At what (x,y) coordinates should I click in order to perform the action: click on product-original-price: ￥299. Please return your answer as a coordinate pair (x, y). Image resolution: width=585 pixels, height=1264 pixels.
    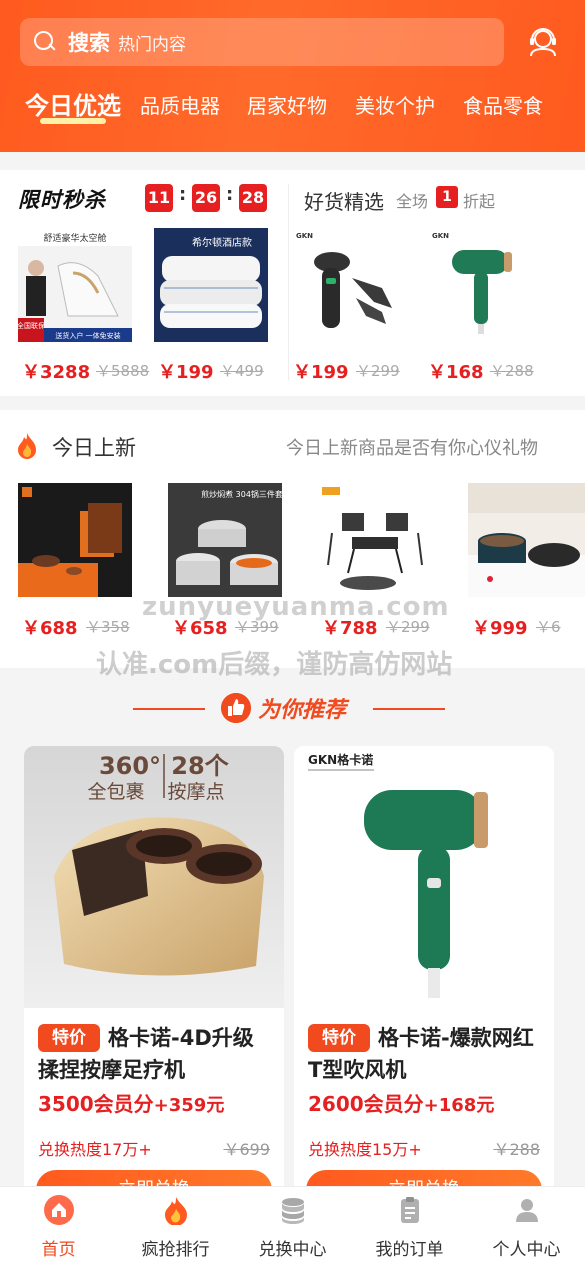
    Looking at the image, I should click on (378, 371).